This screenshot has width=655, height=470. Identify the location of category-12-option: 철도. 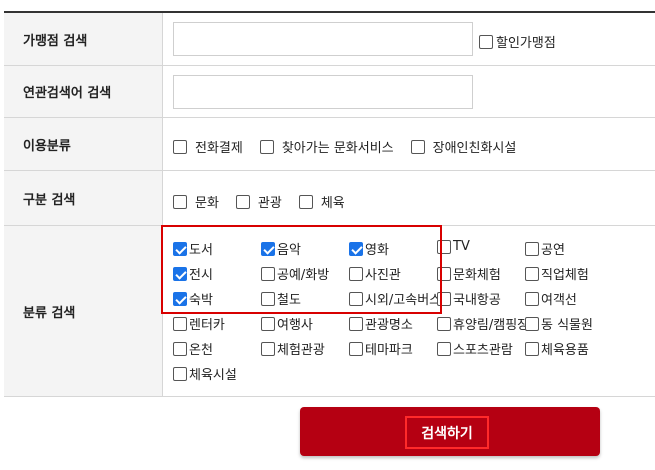
(281, 298).